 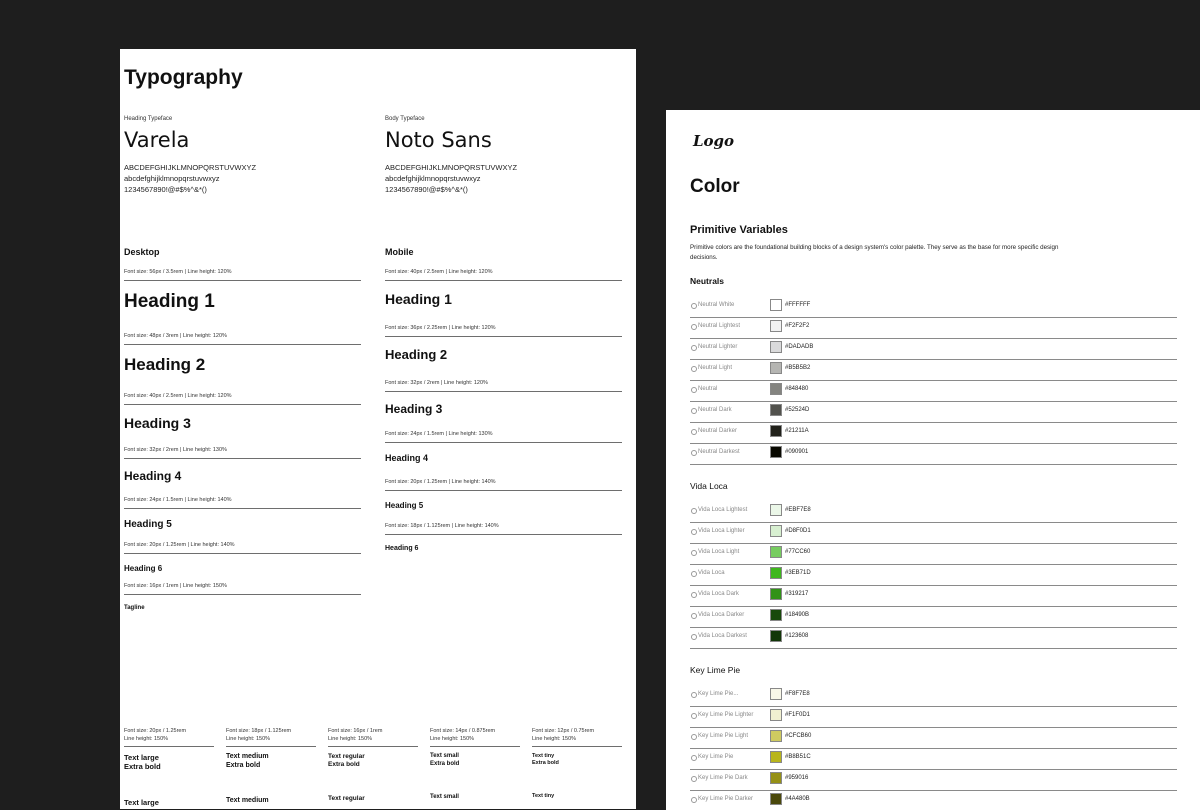 I want to click on body-typeface-kicker: Body Typeface, so click(x=405, y=119).